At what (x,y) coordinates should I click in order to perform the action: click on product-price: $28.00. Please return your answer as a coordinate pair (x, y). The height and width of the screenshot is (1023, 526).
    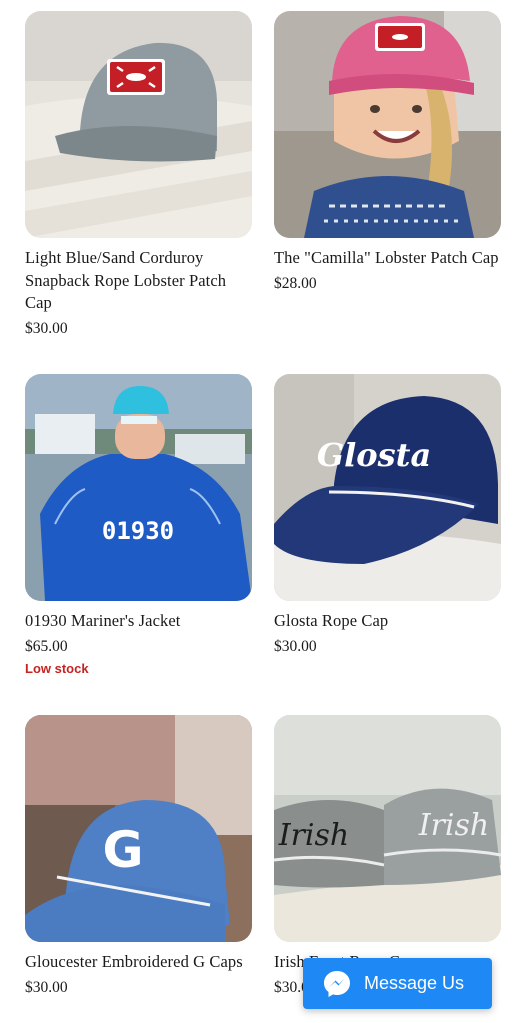
    Looking at the image, I should click on (295, 283).